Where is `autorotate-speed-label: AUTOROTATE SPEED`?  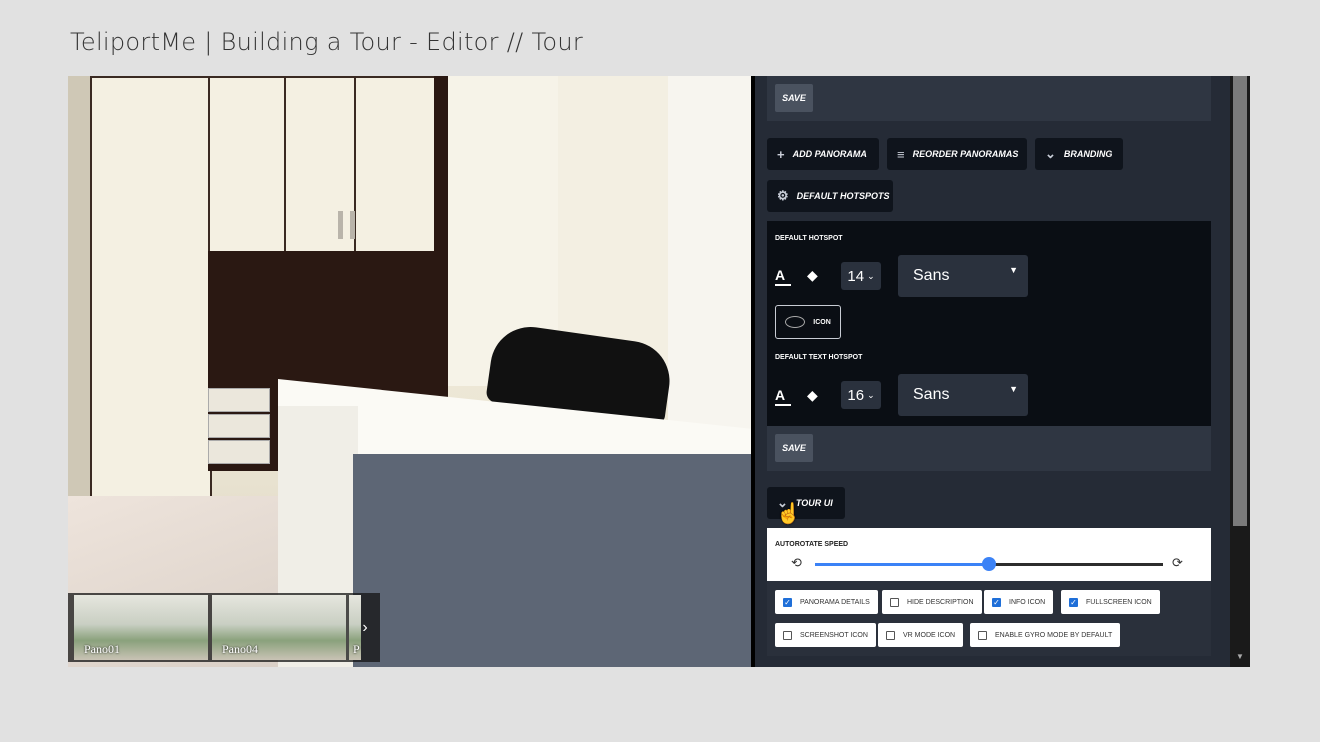 autorotate-speed-label: AUTOROTATE SPEED is located at coordinates (812, 544).